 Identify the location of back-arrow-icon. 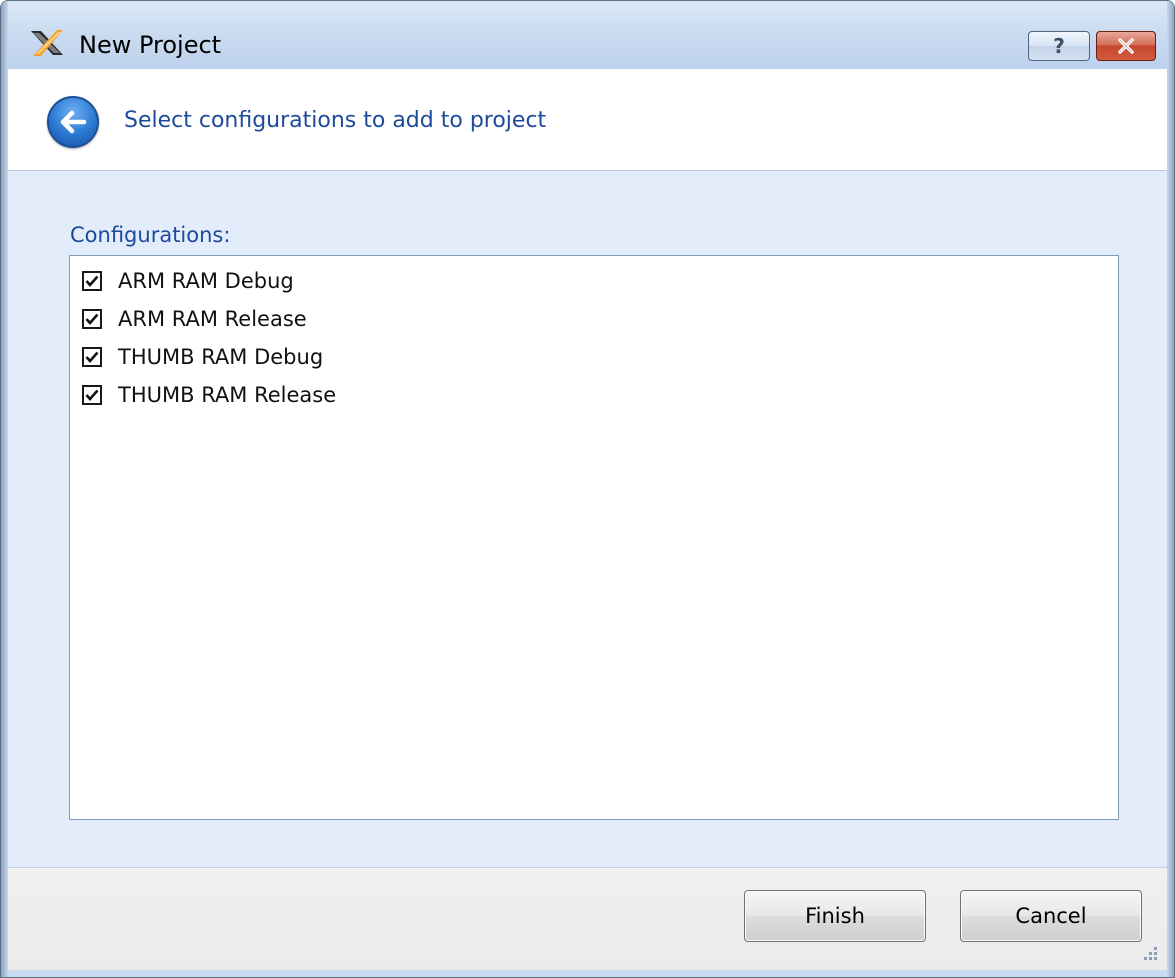
(73, 122).